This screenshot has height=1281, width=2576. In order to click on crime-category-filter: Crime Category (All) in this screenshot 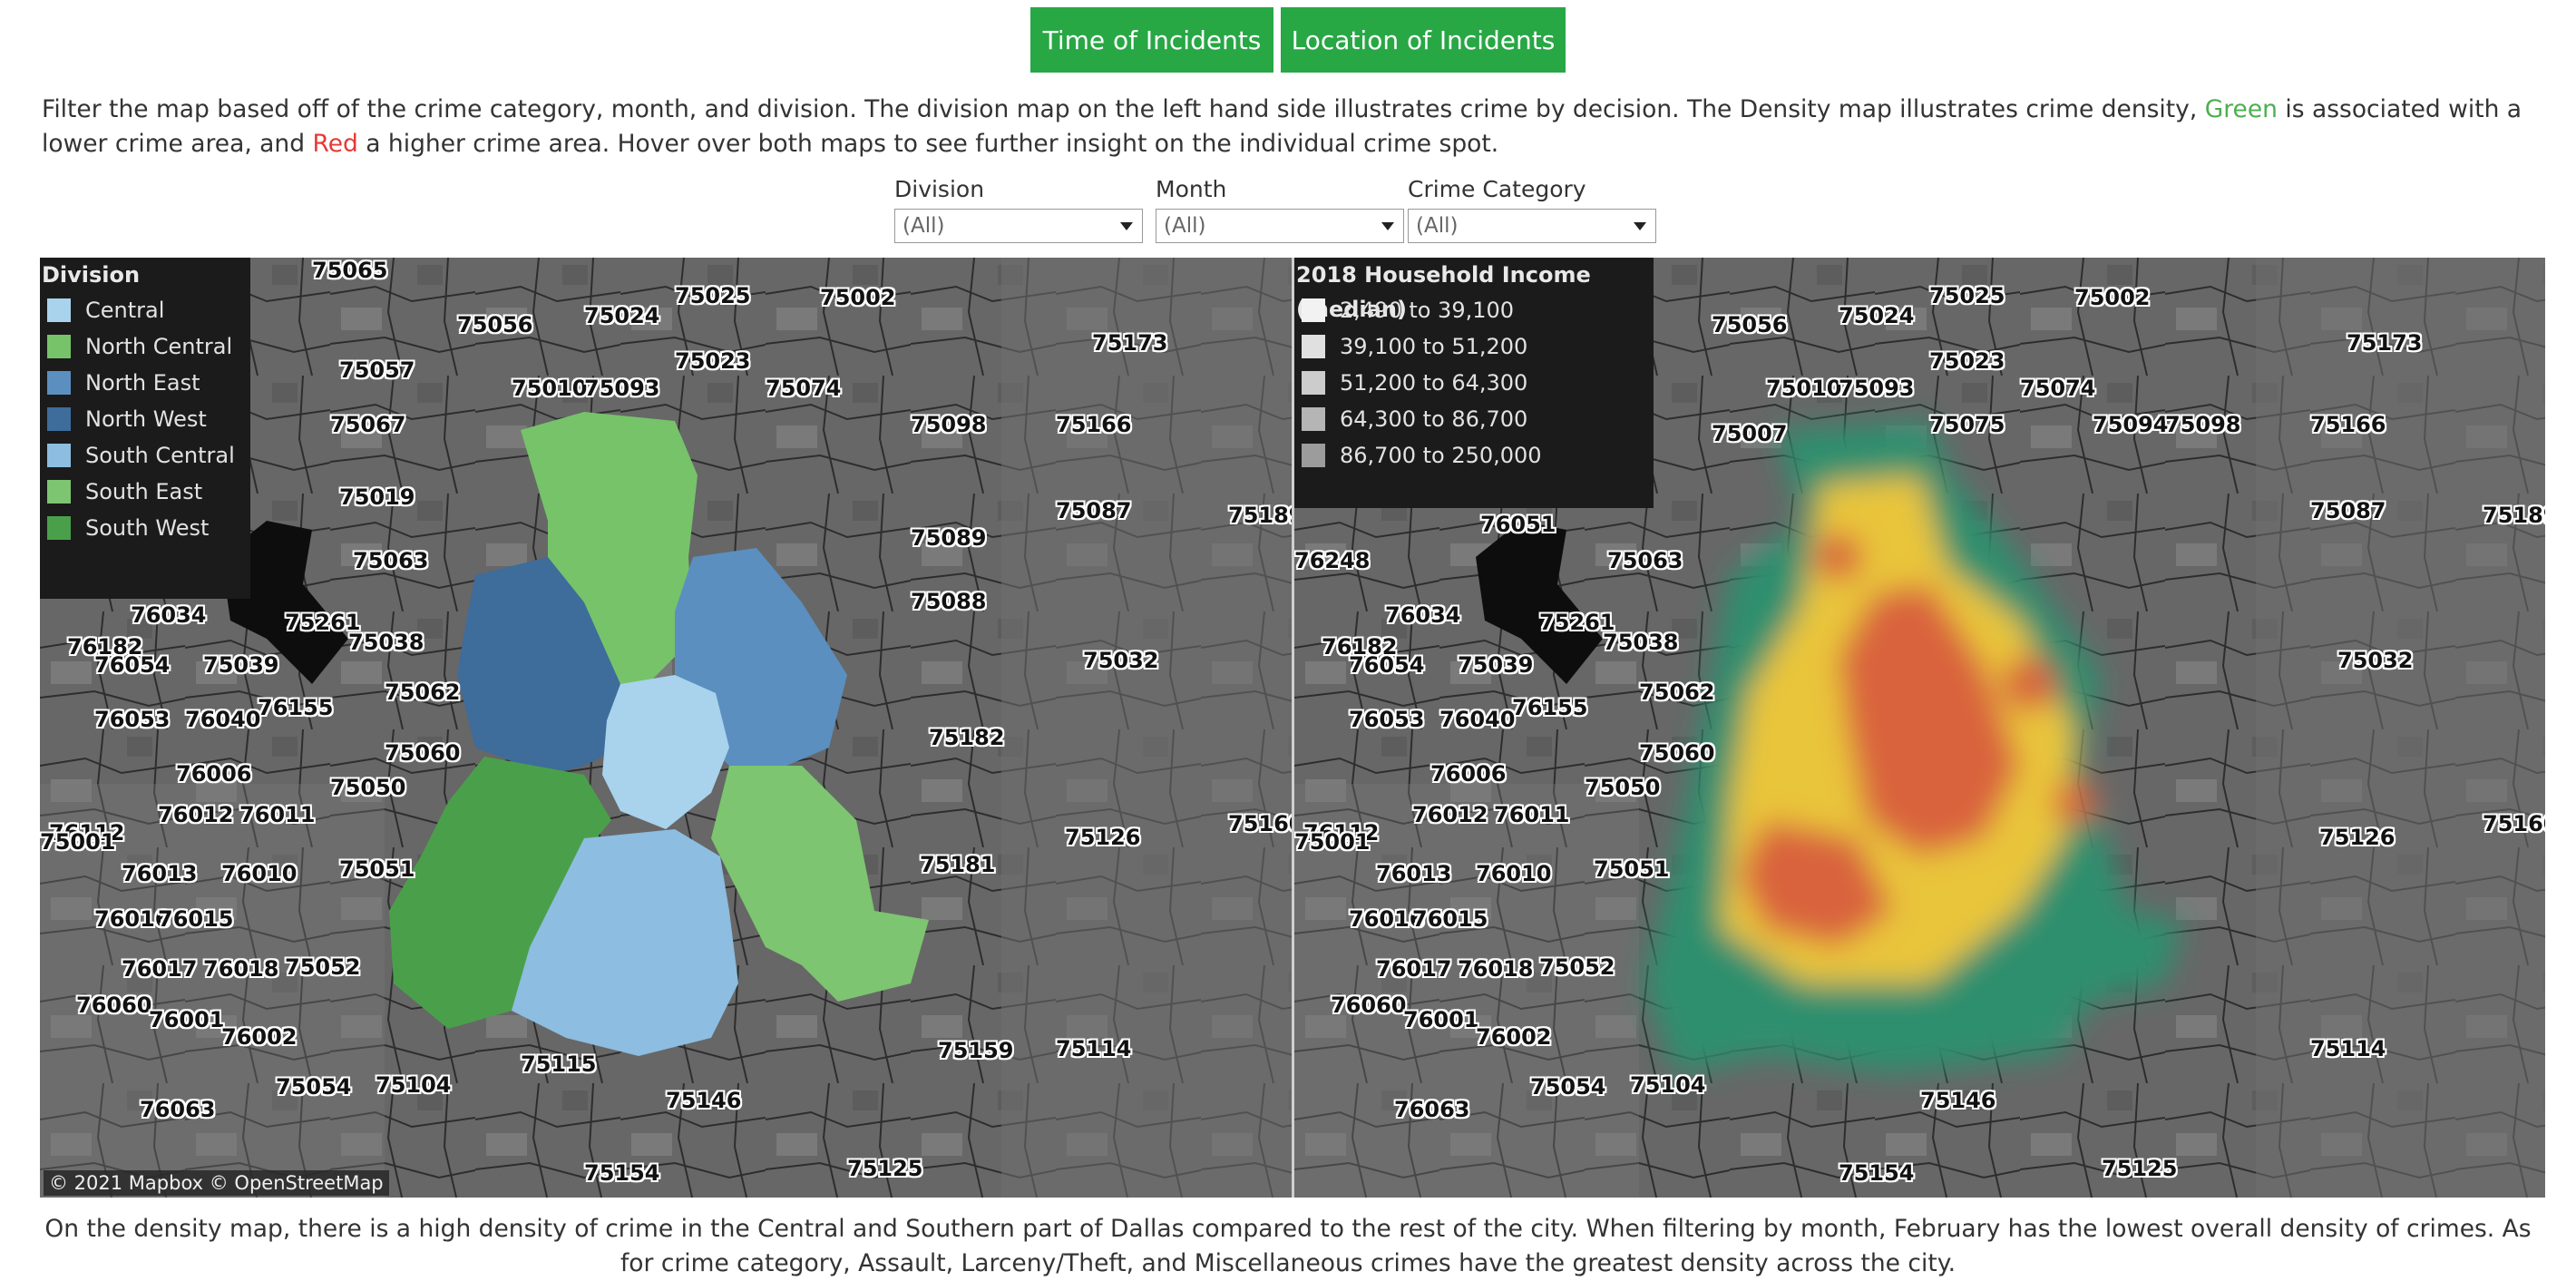, I will do `click(1532, 209)`.